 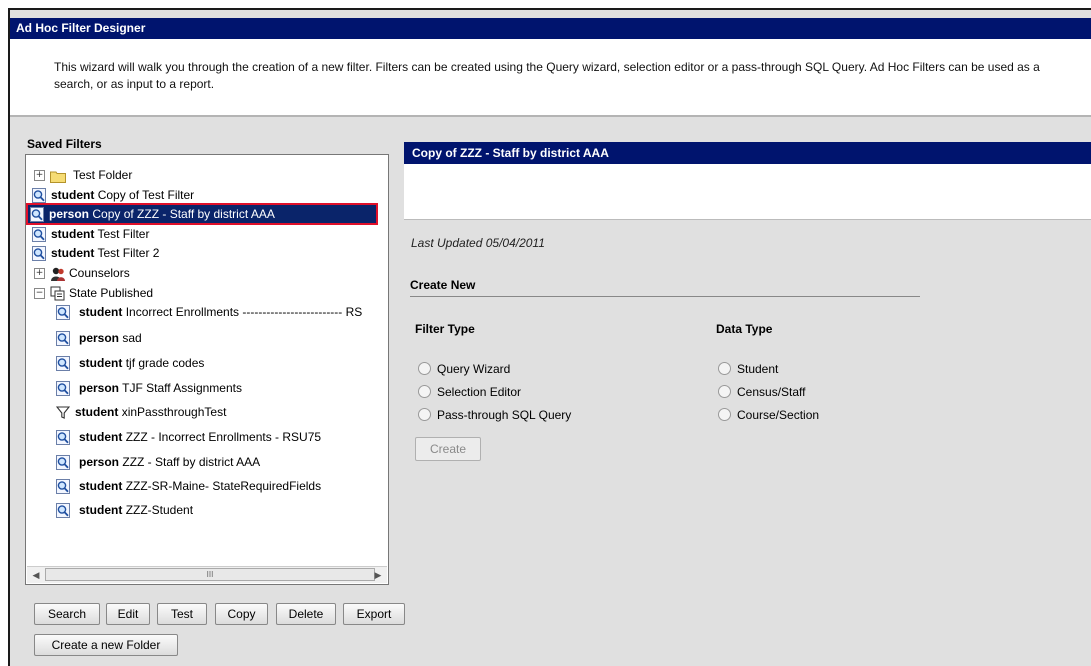 I want to click on published-icon, so click(x=57, y=293).